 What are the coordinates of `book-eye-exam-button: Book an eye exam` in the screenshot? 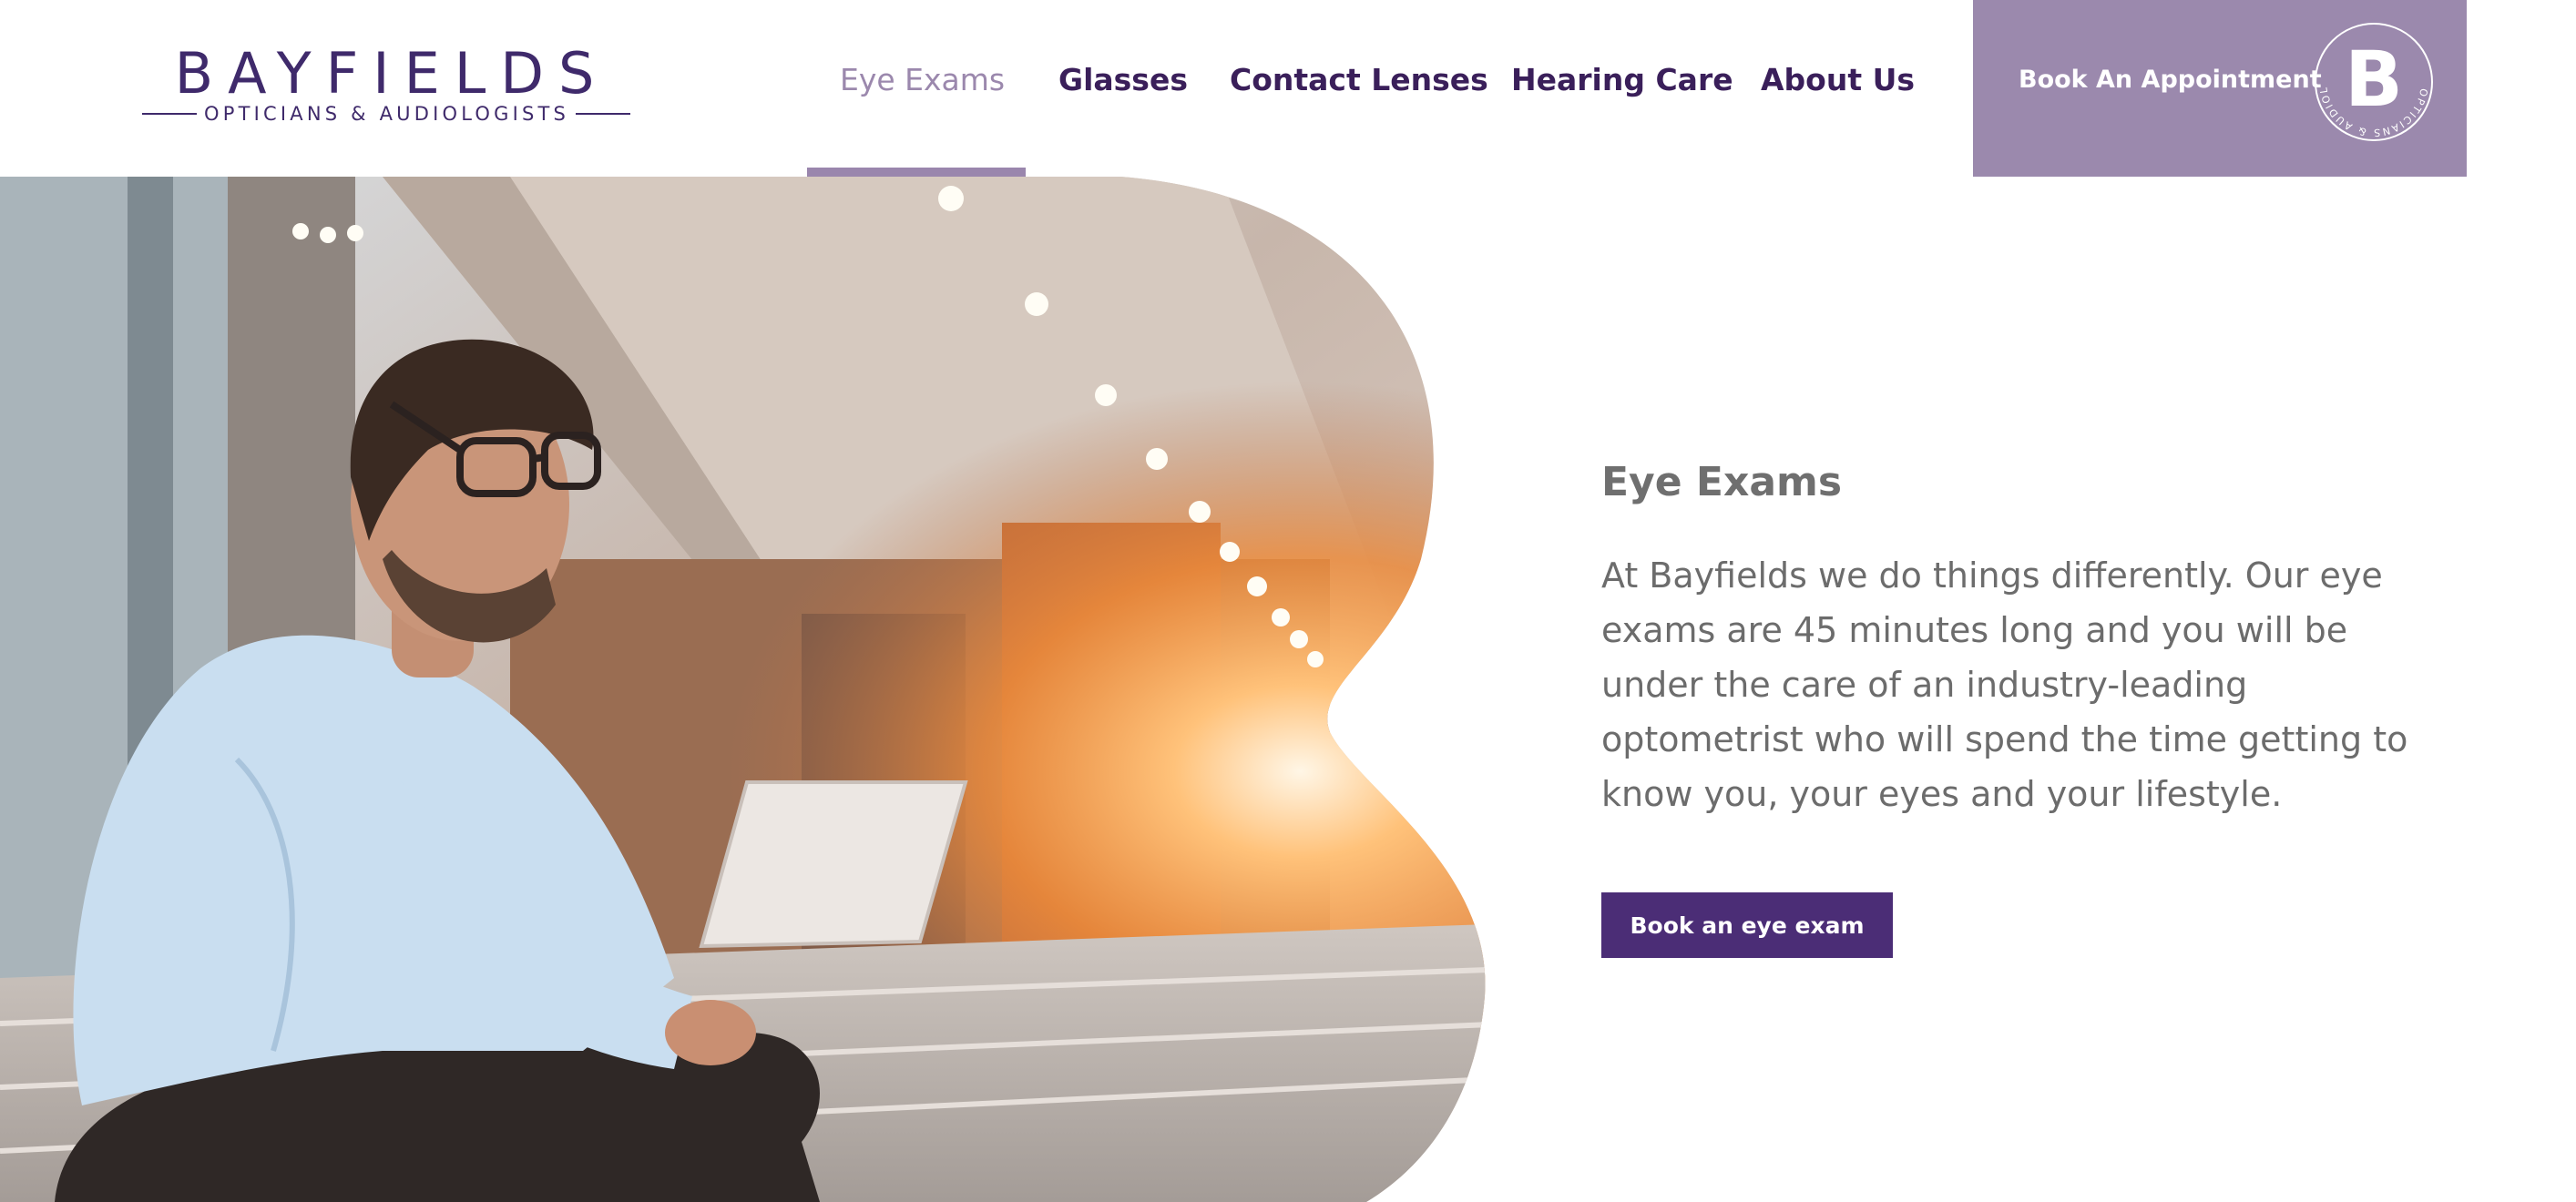 It's located at (1747, 925).